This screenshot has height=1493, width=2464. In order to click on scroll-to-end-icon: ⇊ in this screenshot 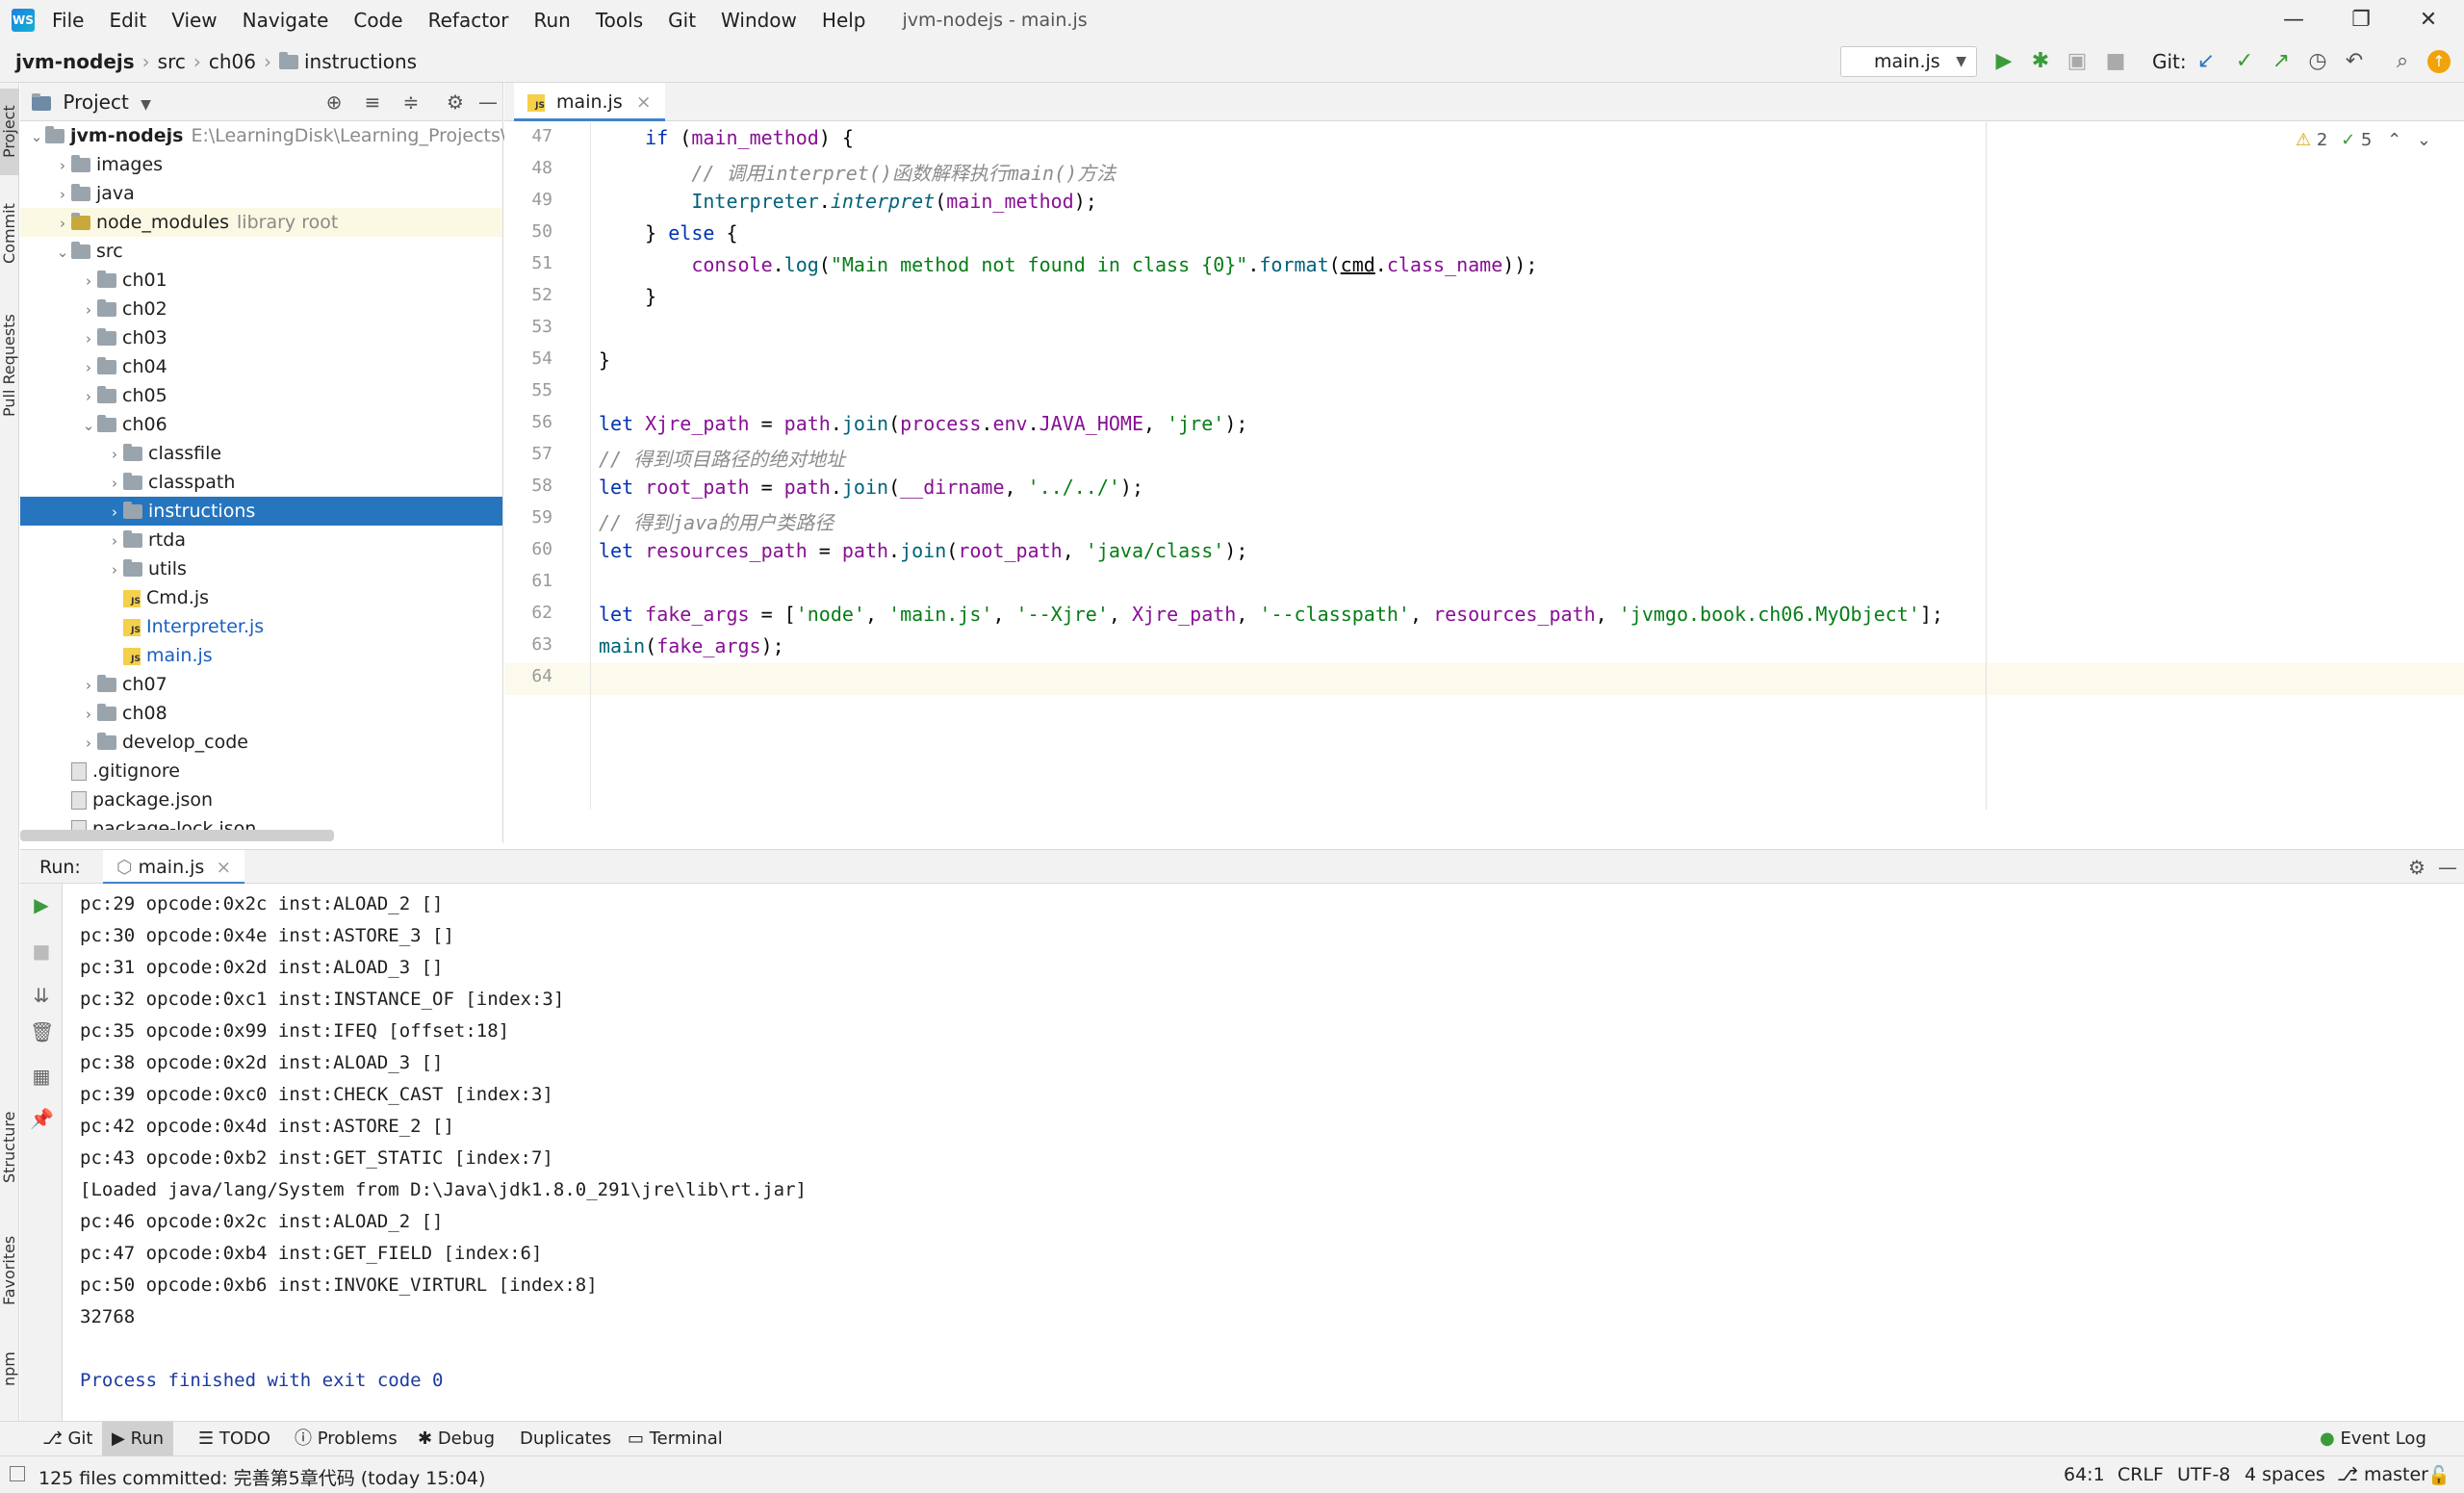, I will do `click(41, 995)`.